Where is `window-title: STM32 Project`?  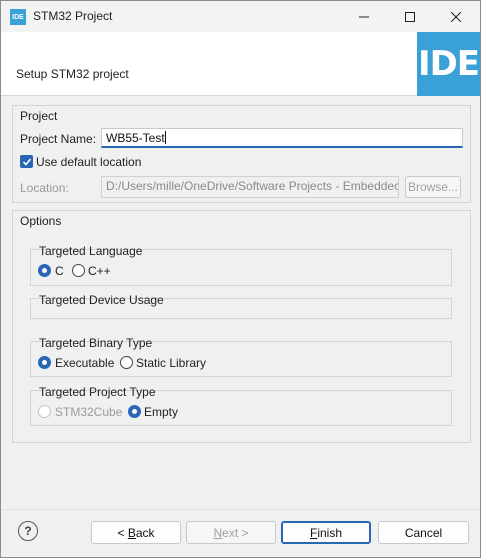
window-title: STM32 Project is located at coordinates (73, 16).